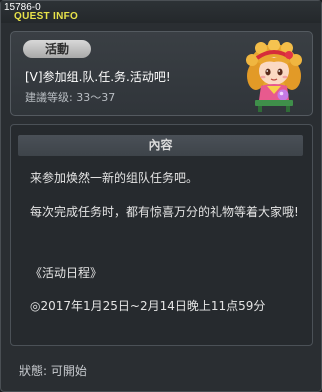 The image size is (322, 392). I want to click on schedule-dates: ◎2017年1月25日~2月14日晚上11点59分, so click(148, 306).